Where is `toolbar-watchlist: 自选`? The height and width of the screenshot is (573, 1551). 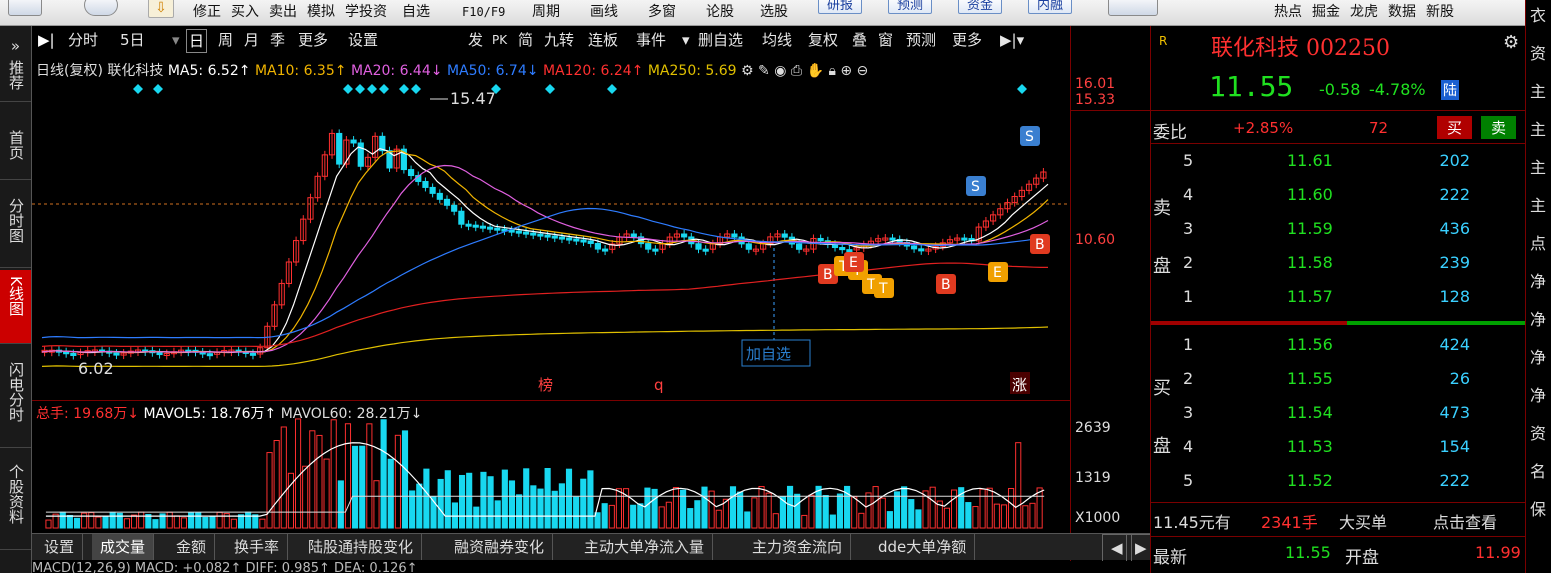 toolbar-watchlist: 自选 is located at coordinates (416, 12).